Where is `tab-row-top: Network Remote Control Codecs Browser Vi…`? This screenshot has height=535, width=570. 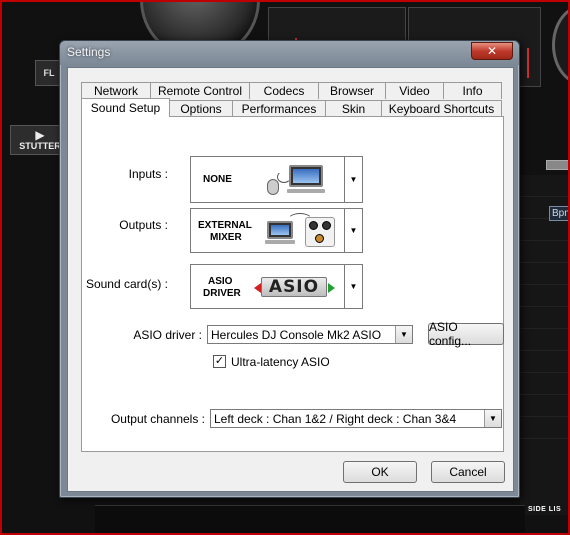 tab-row-top: Network Remote Control Codecs Browser Vi… is located at coordinates (291, 90).